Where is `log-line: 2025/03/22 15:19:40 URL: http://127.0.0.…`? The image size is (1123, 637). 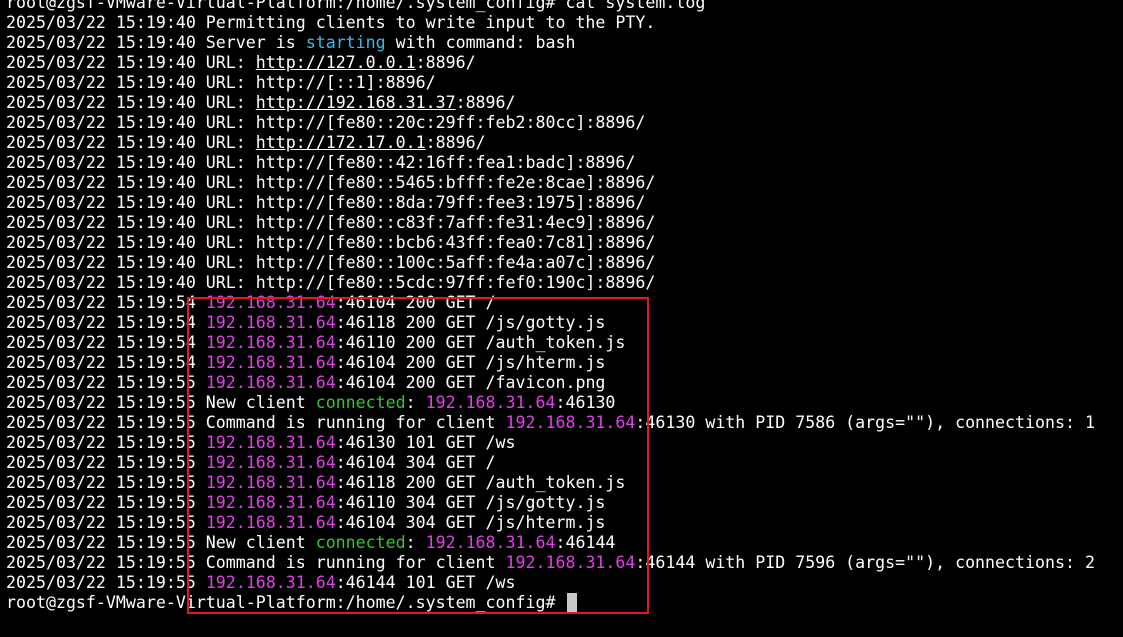
log-line: 2025/03/22 15:19:40 URL: http://127.0.0.… is located at coordinates (563, 63).